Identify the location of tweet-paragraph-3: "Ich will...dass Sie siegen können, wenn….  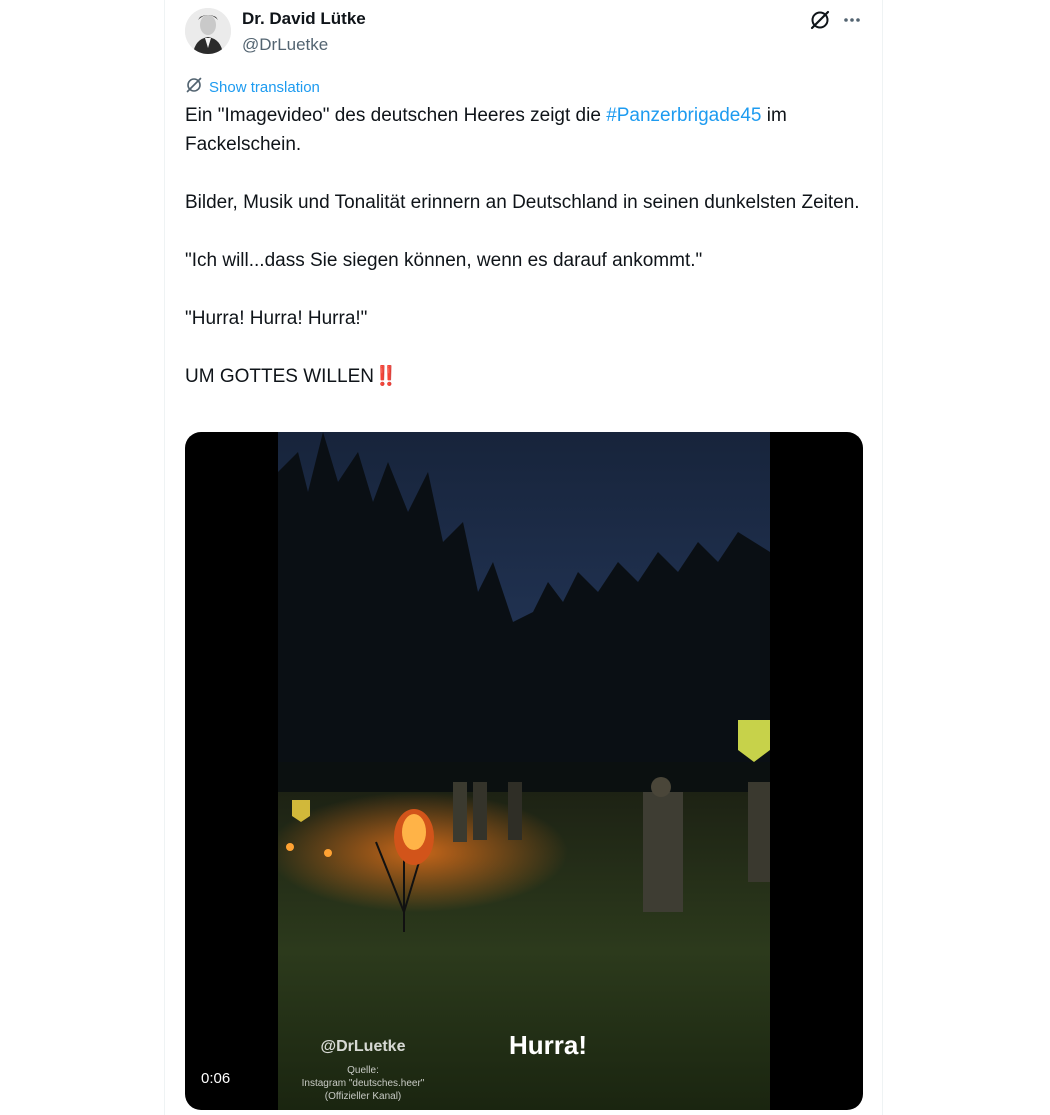
(444, 260).